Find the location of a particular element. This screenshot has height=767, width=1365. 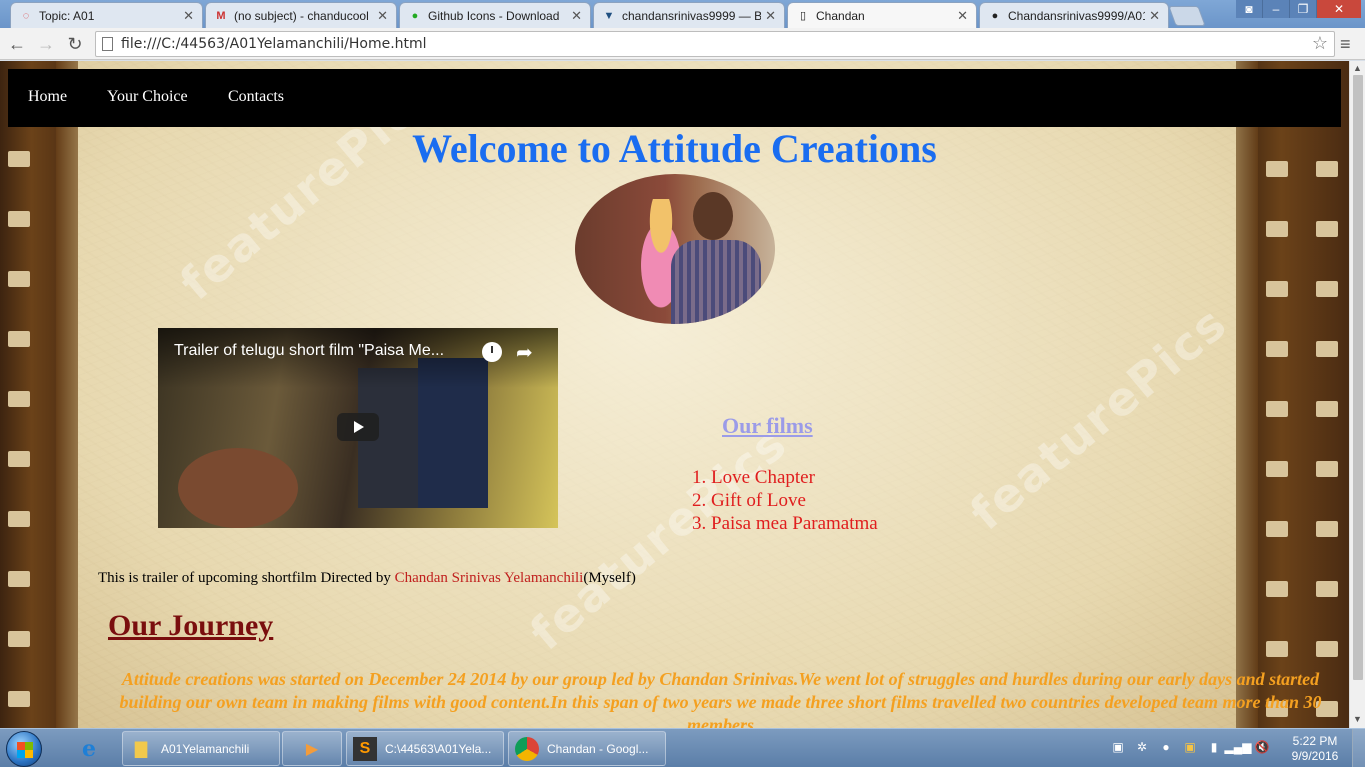

tray-app-icon: ● is located at coordinates (1166, 747).